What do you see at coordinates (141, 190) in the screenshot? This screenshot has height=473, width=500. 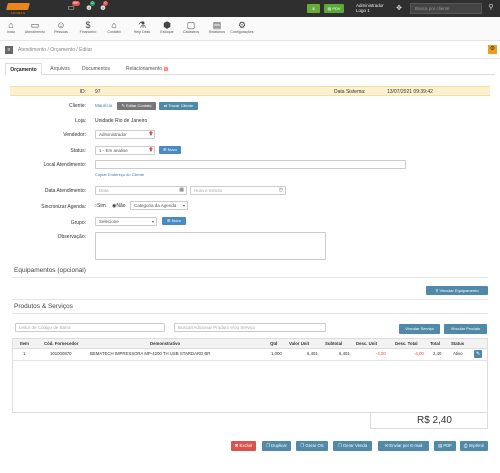 I see `data-input: Data ▦` at bounding box center [141, 190].